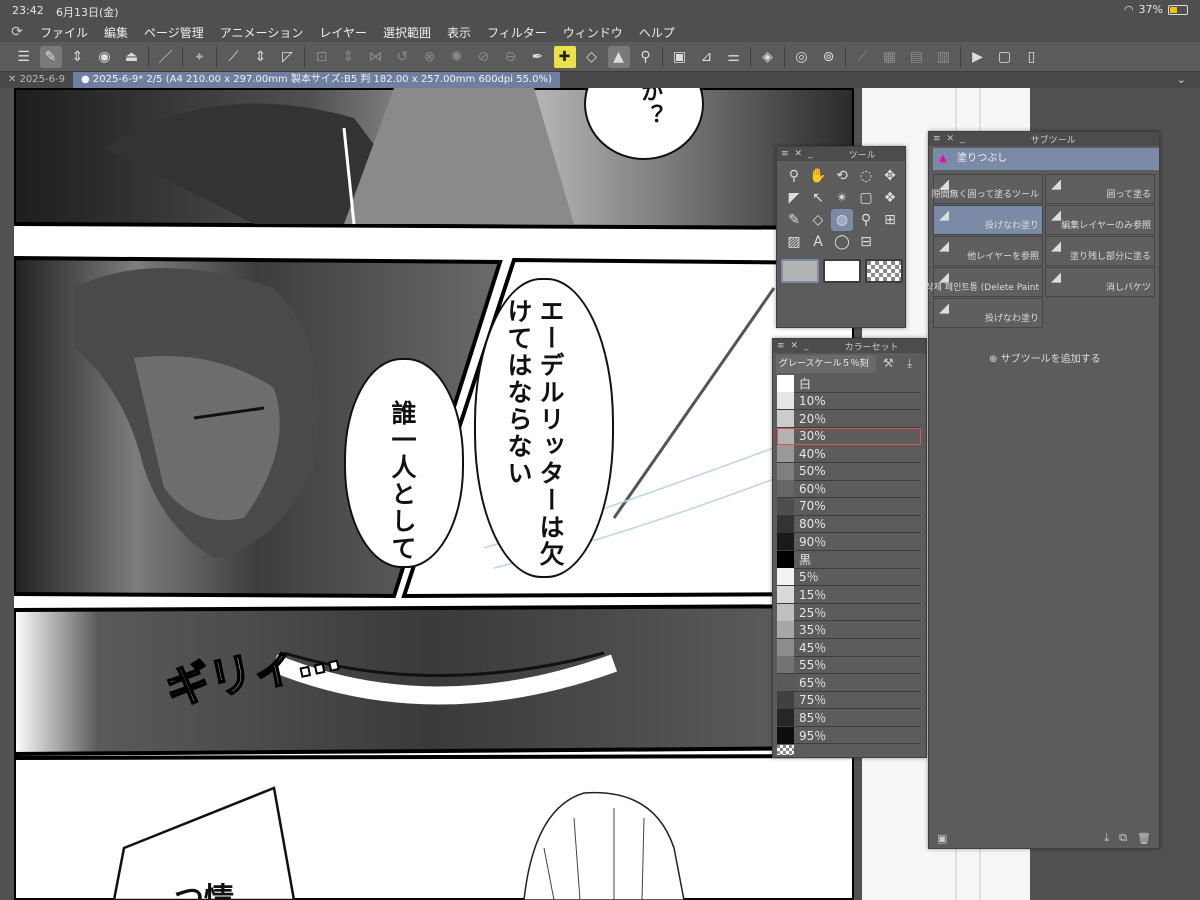  What do you see at coordinates (234, 57) in the screenshot?
I see `transform-icon: ⟋` at bounding box center [234, 57].